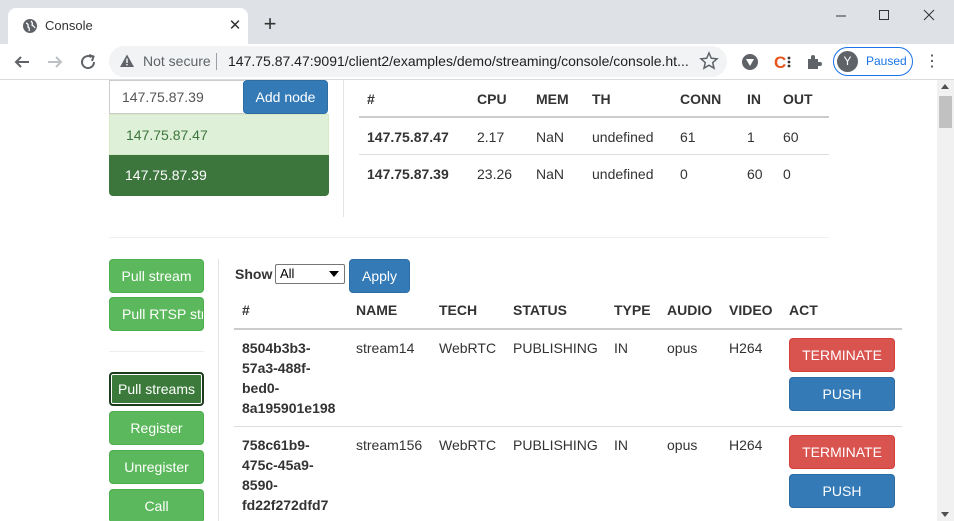 The image size is (954, 521). What do you see at coordinates (945, 514) in the screenshot?
I see `scroll-down-icon` at bounding box center [945, 514].